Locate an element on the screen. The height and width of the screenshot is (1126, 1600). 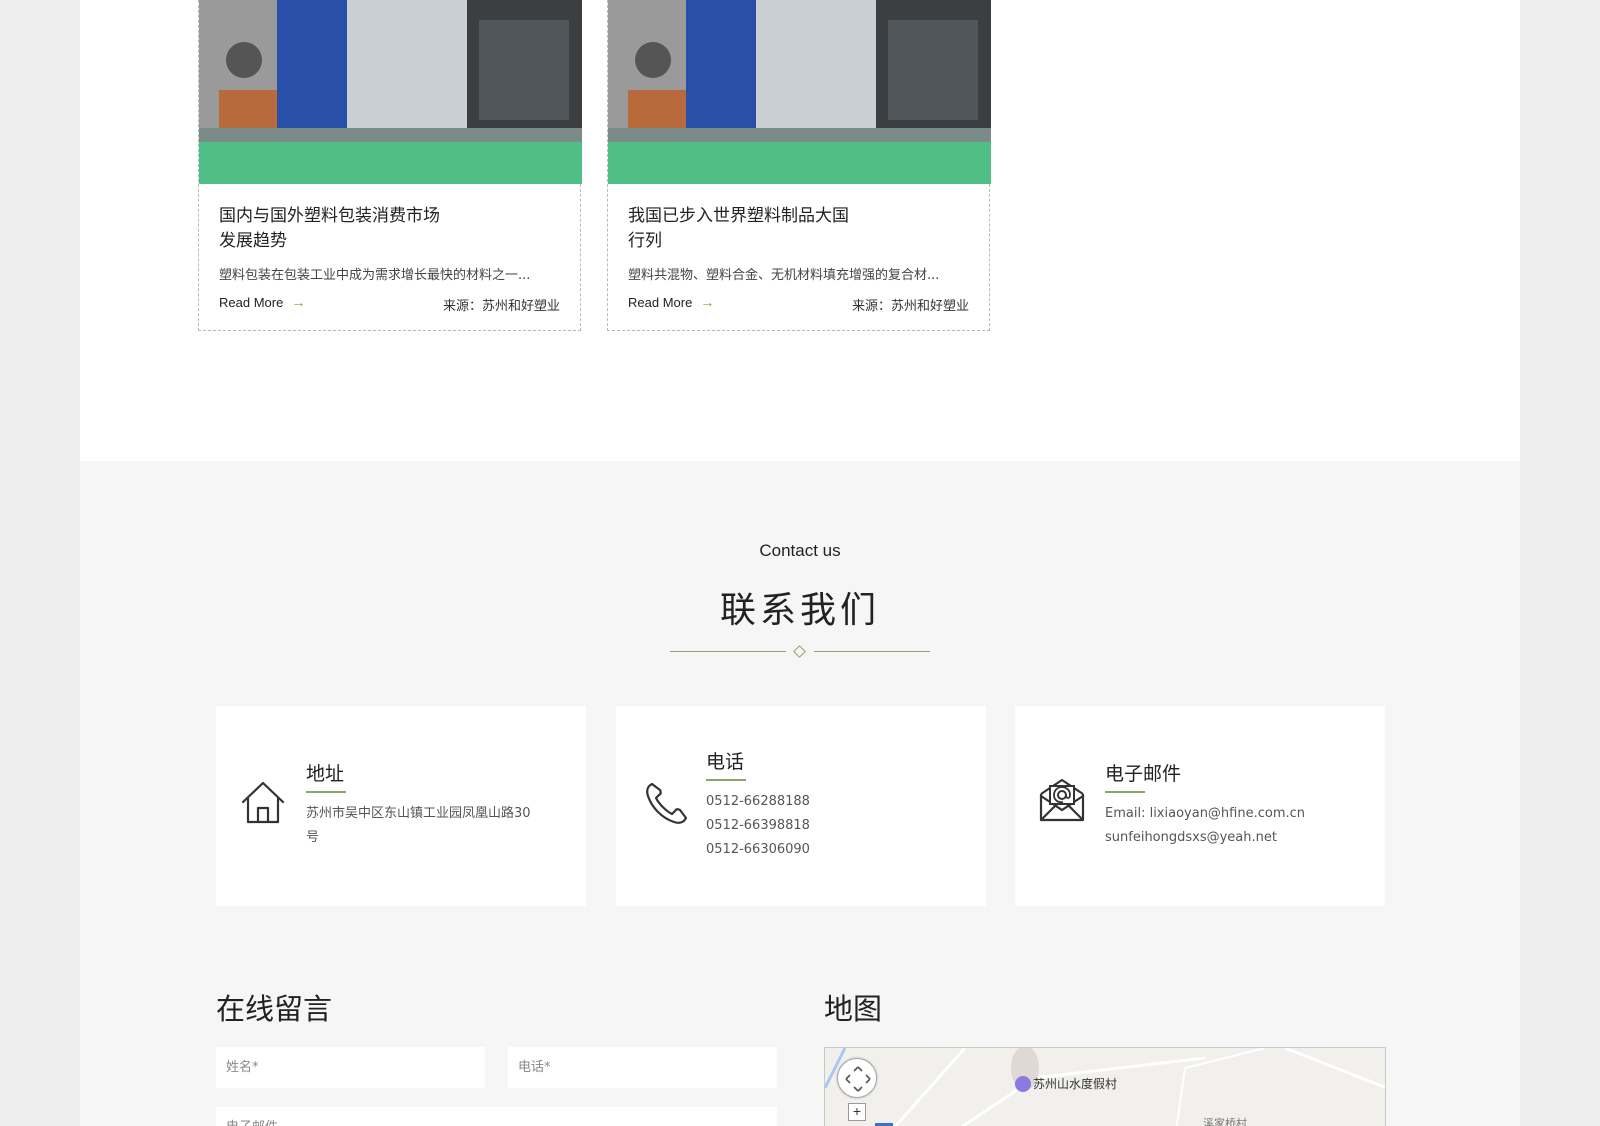
phone-number: 0512-66306090 is located at coordinates (758, 850).